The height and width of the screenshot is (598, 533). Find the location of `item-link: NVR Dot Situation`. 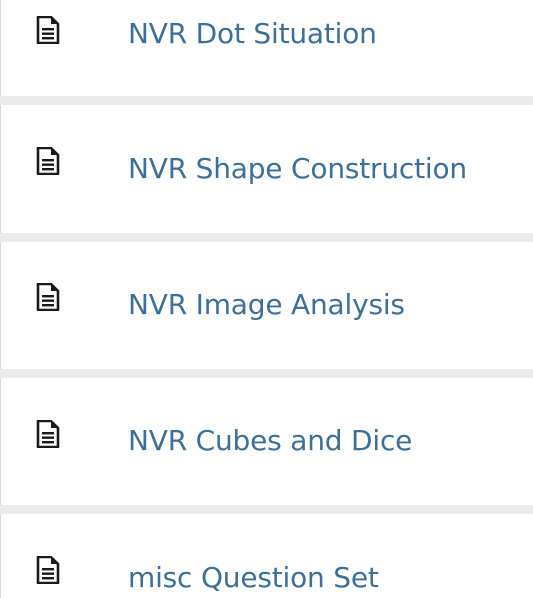

item-link: NVR Dot Situation is located at coordinates (252, 34).